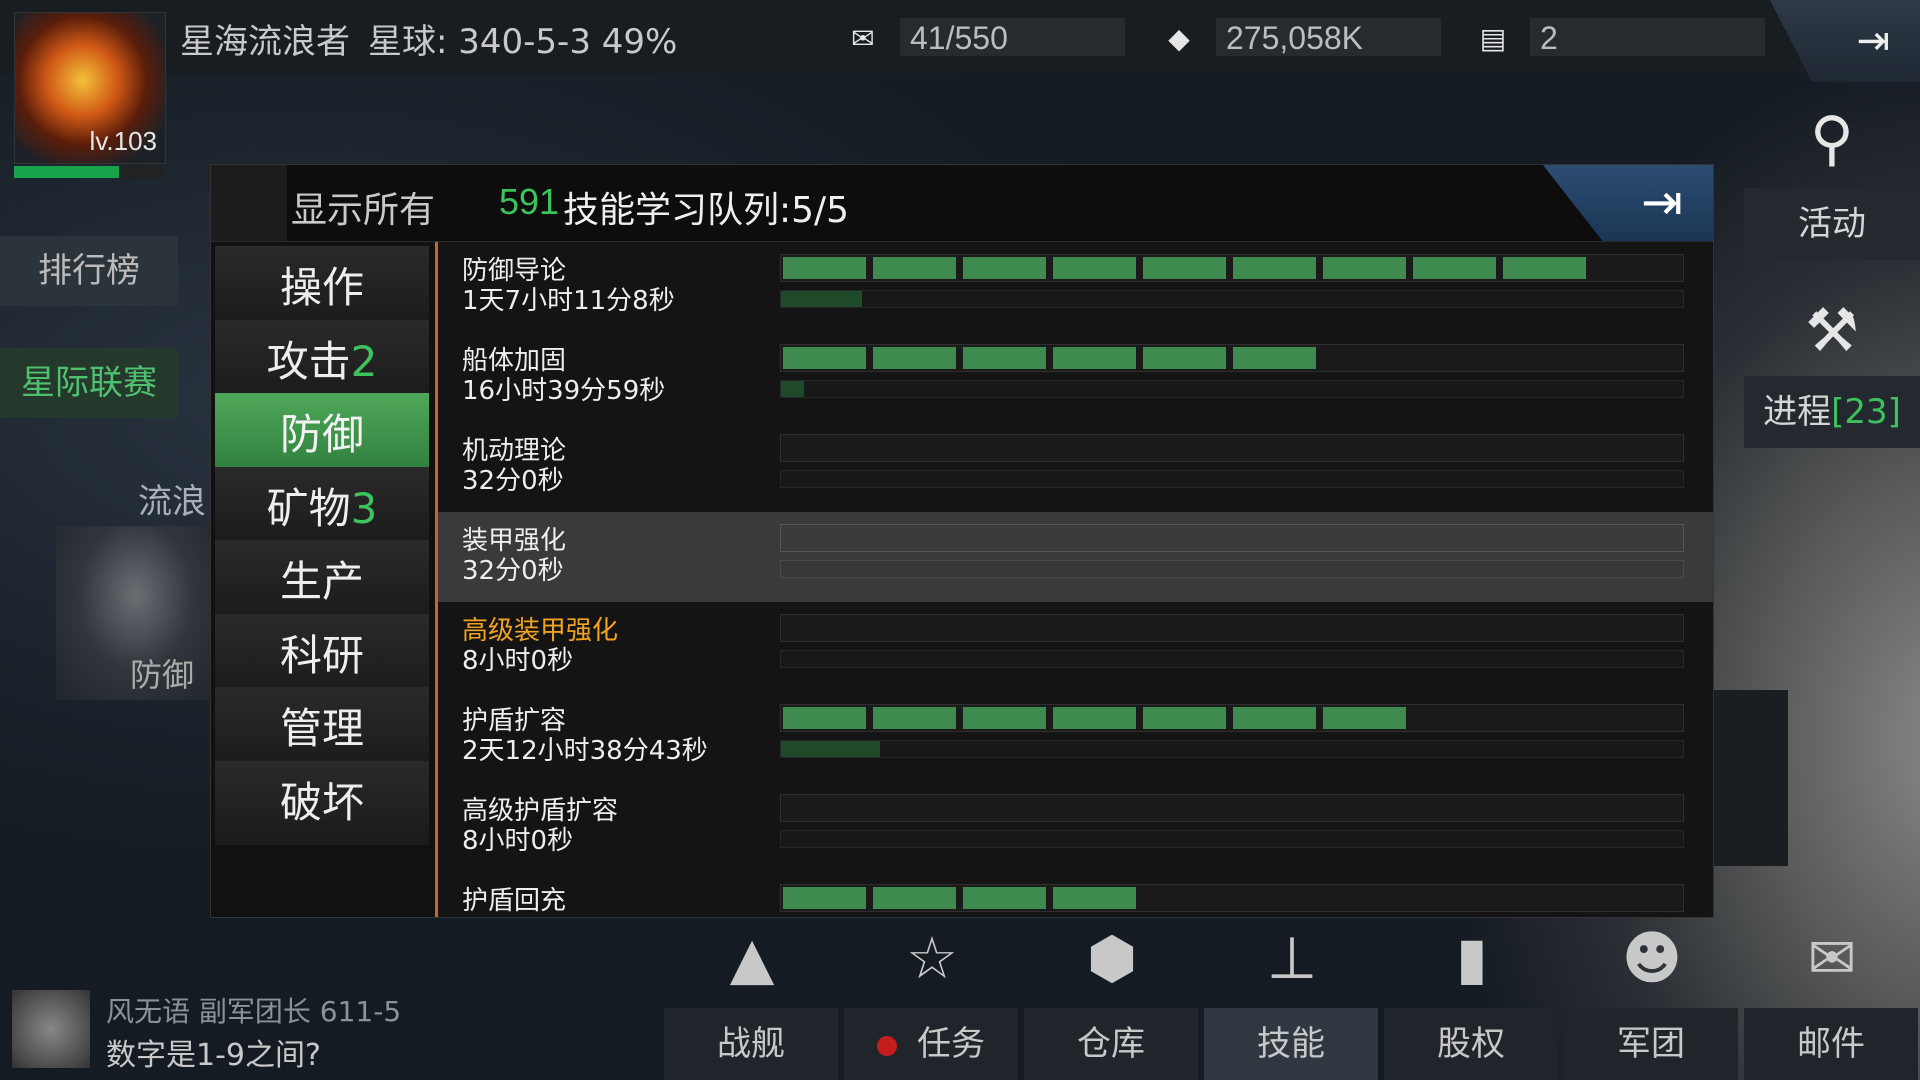  What do you see at coordinates (1832, 144) in the screenshot?
I see `satellite-dish-icon: ⚲` at bounding box center [1832, 144].